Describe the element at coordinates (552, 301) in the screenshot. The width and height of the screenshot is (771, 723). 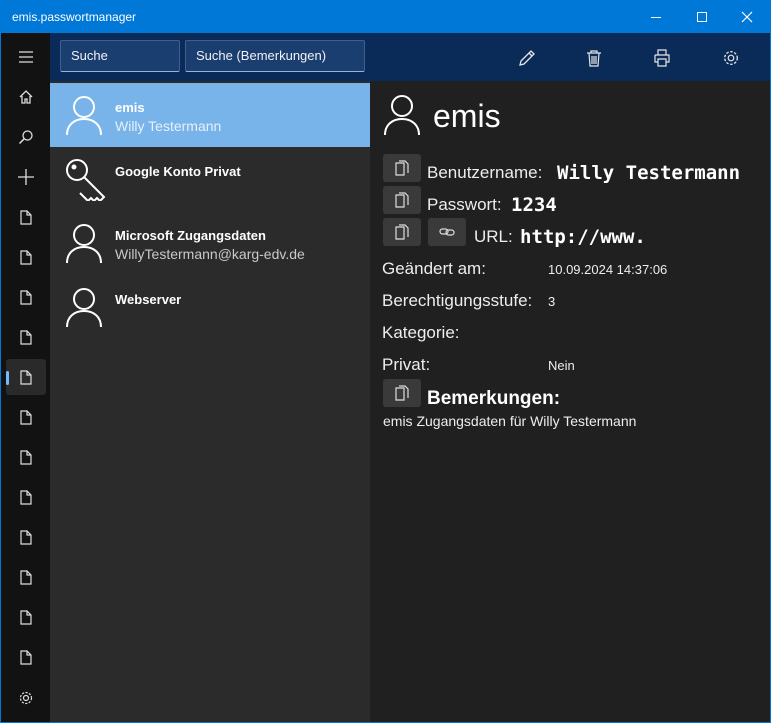
I see `level-value: 3` at that location.